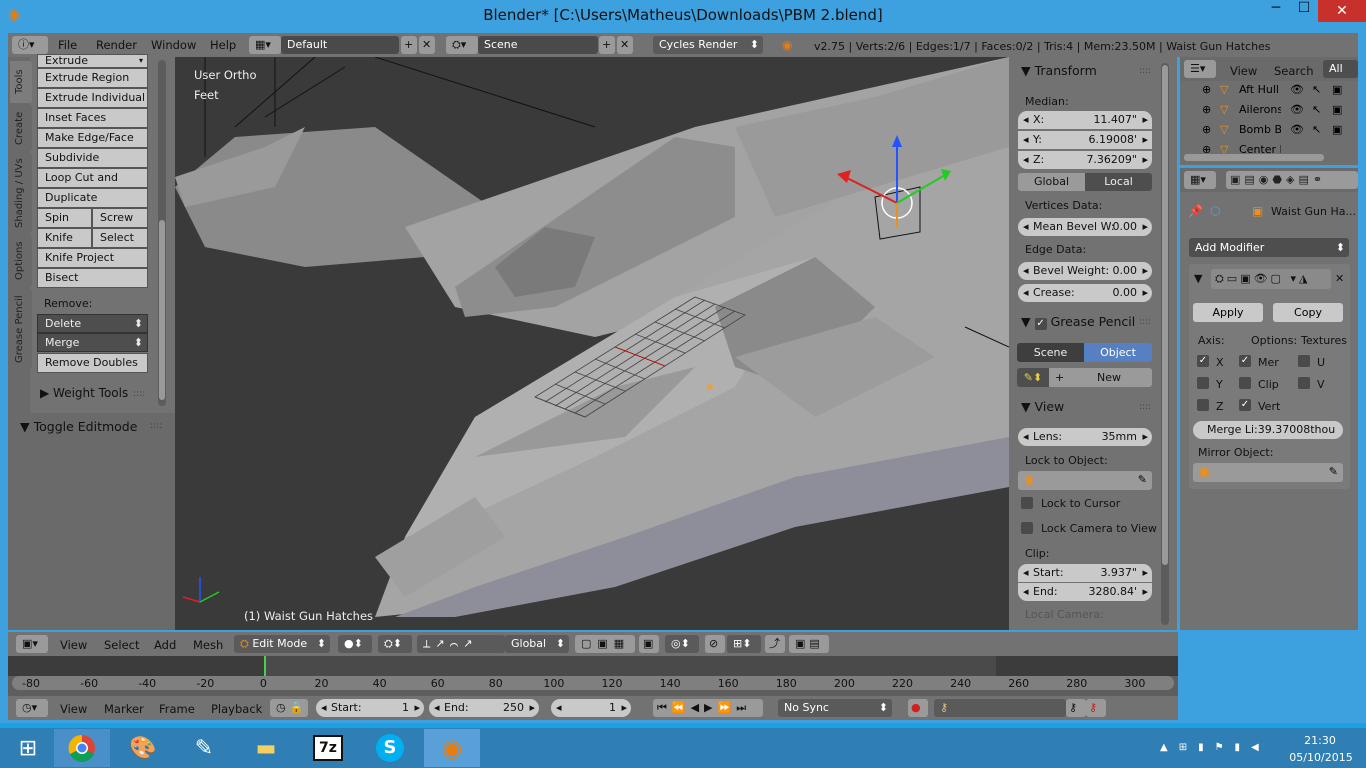  I want to click on knife-button: Knife, so click(64, 238).